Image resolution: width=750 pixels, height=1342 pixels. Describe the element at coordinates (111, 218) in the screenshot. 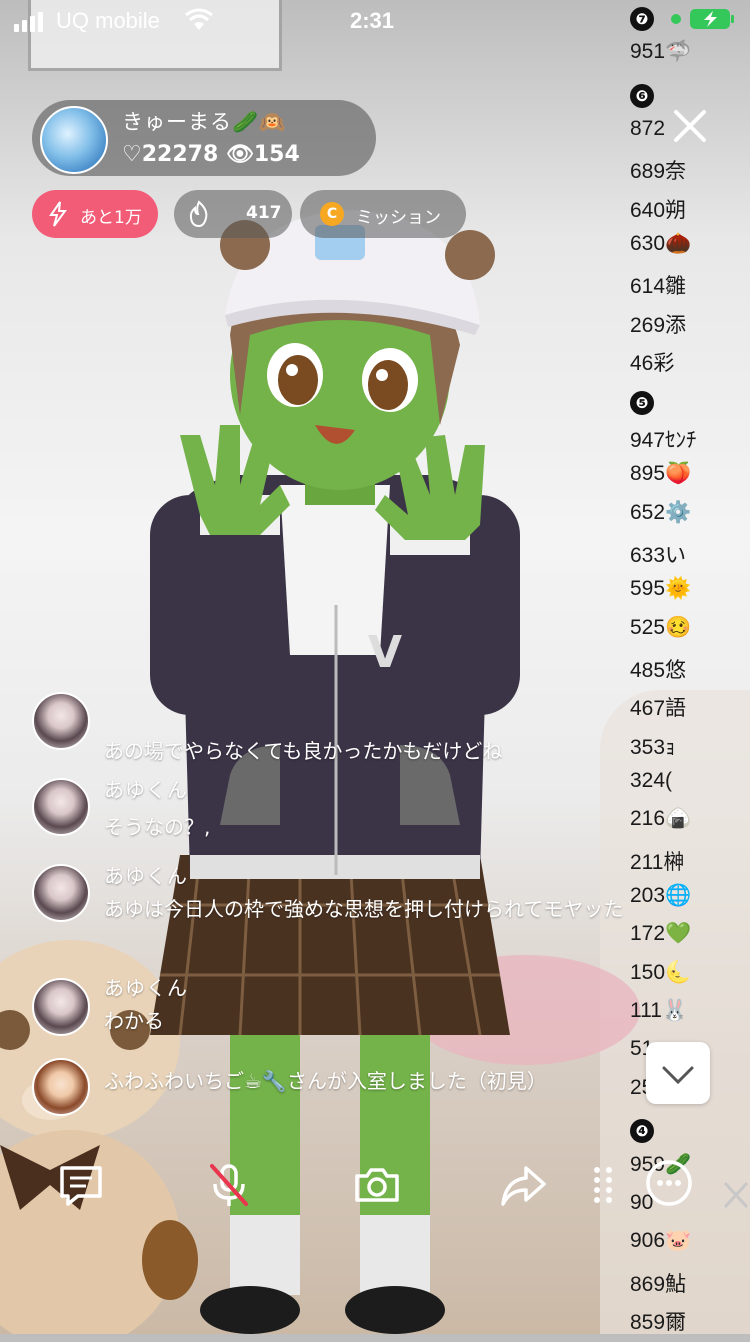

I see `goal-label: あと1万` at that location.